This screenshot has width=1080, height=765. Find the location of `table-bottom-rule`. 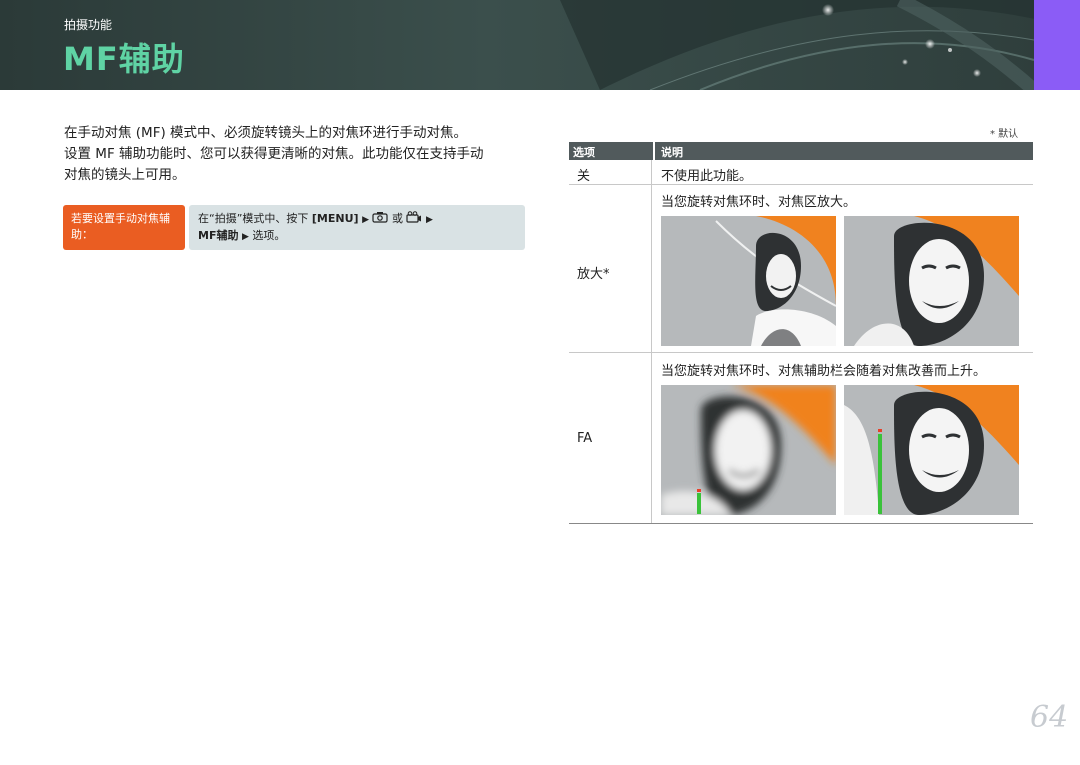

table-bottom-rule is located at coordinates (801, 523).